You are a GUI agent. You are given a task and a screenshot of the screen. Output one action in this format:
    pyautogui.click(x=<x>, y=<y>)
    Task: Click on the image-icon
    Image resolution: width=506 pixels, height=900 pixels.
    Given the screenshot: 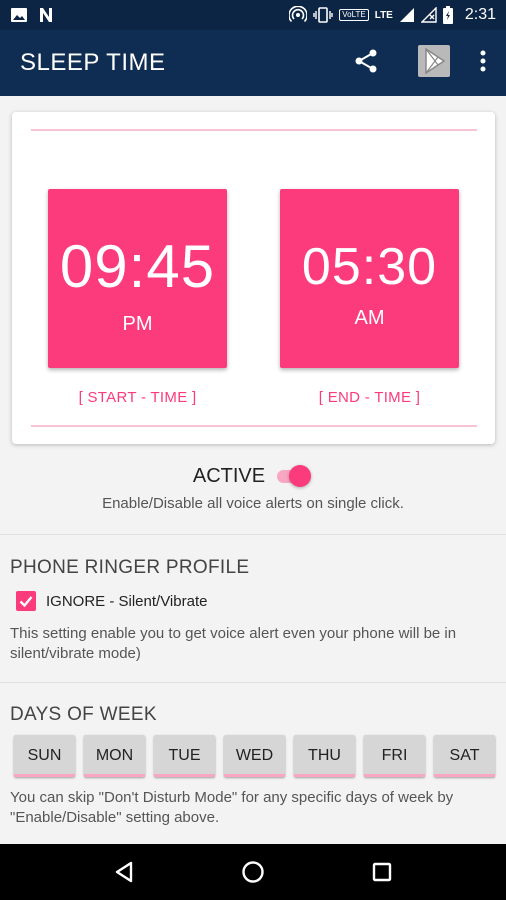 What is the action you would take?
    pyautogui.click(x=19, y=15)
    